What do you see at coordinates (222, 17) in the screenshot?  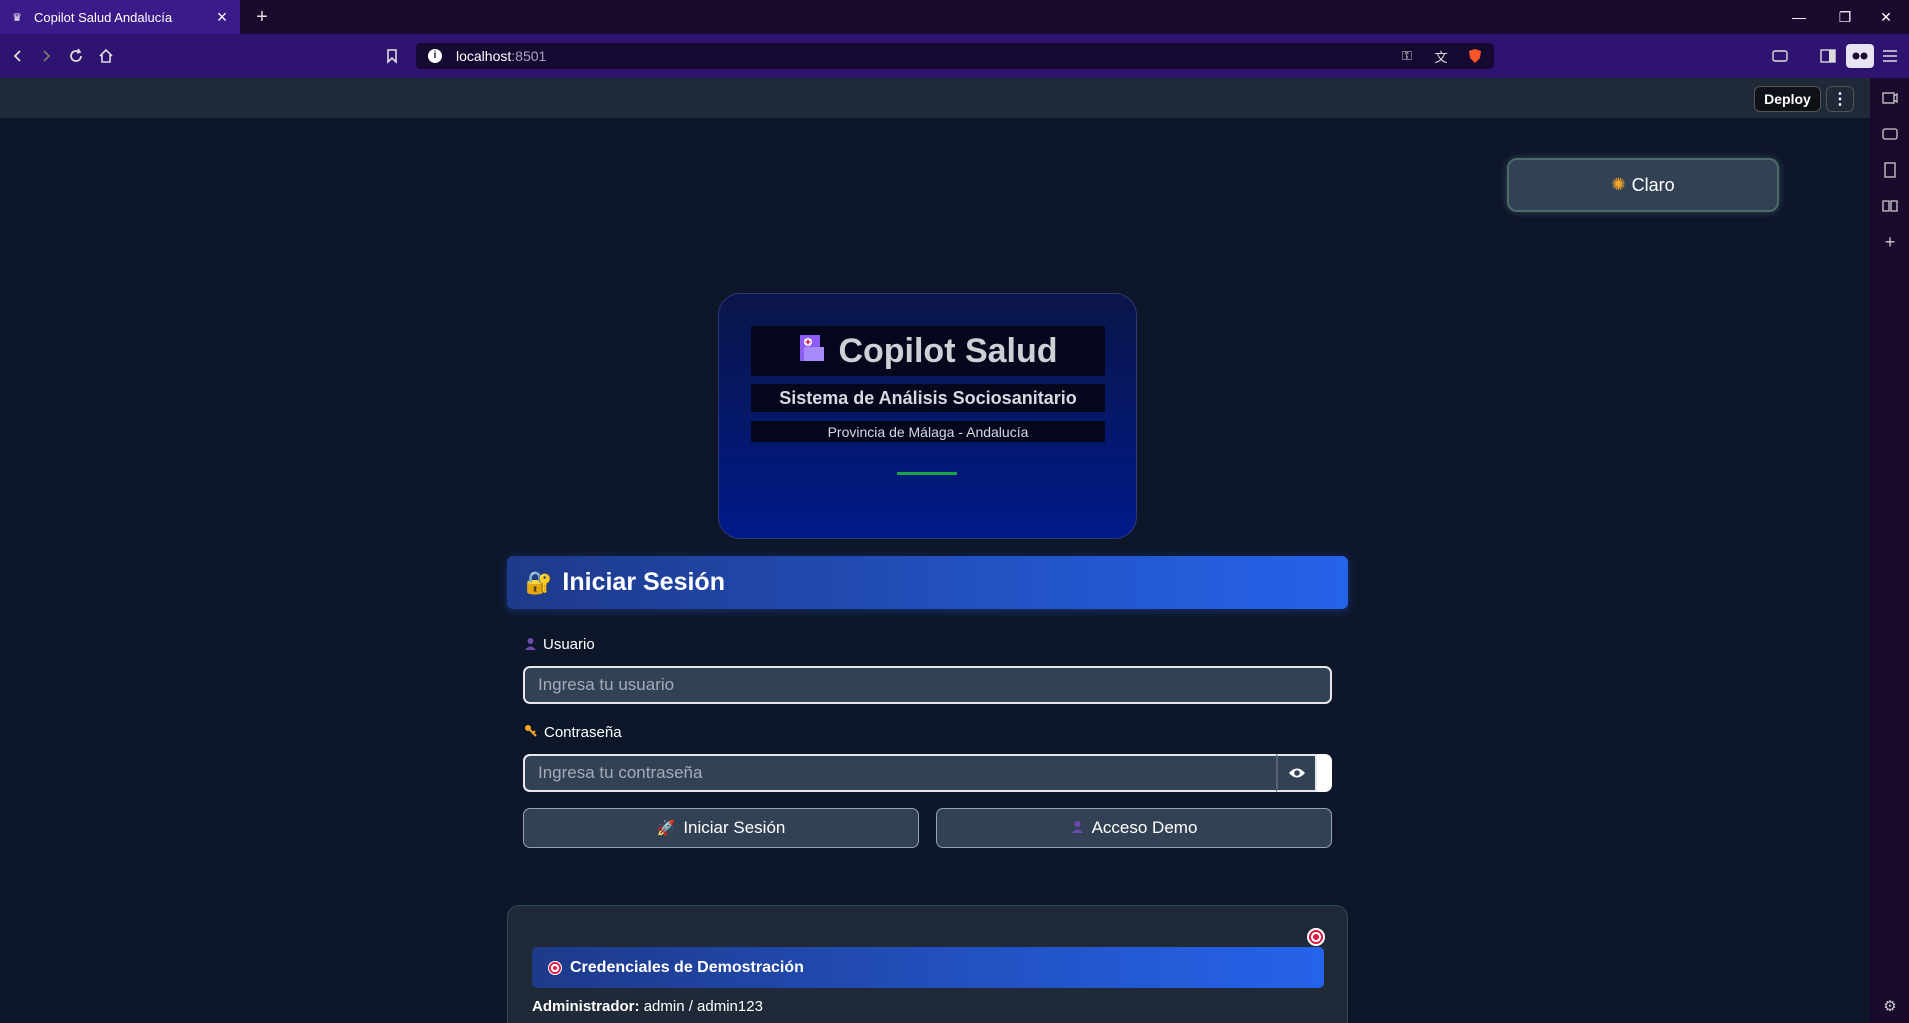 I see `close-tab-icon: ×` at bounding box center [222, 17].